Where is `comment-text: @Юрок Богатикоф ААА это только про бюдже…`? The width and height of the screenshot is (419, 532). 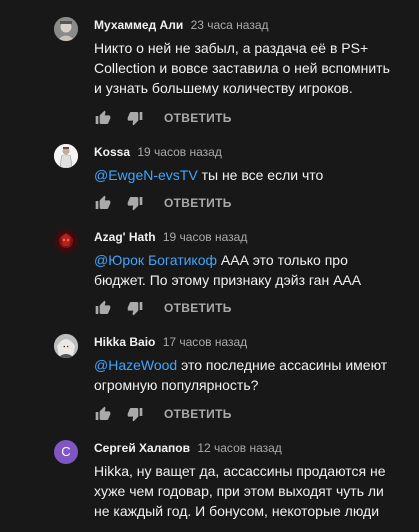 comment-text: @Юрок Богатикоф ААА это только про бюдже… is located at coordinates (228, 270).